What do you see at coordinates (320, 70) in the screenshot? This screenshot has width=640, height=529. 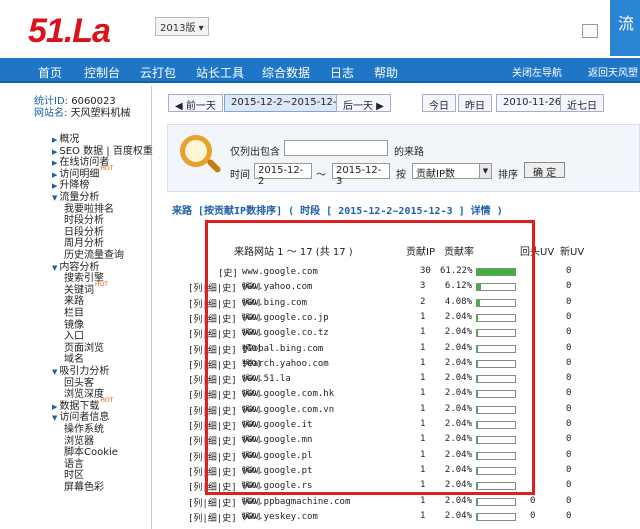 I see `main-nav: 首页 控制台 云打包 站长工具 综合数据 日志 帮助 关闭左导航 返回天风塑` at bounding box center [320, 70].